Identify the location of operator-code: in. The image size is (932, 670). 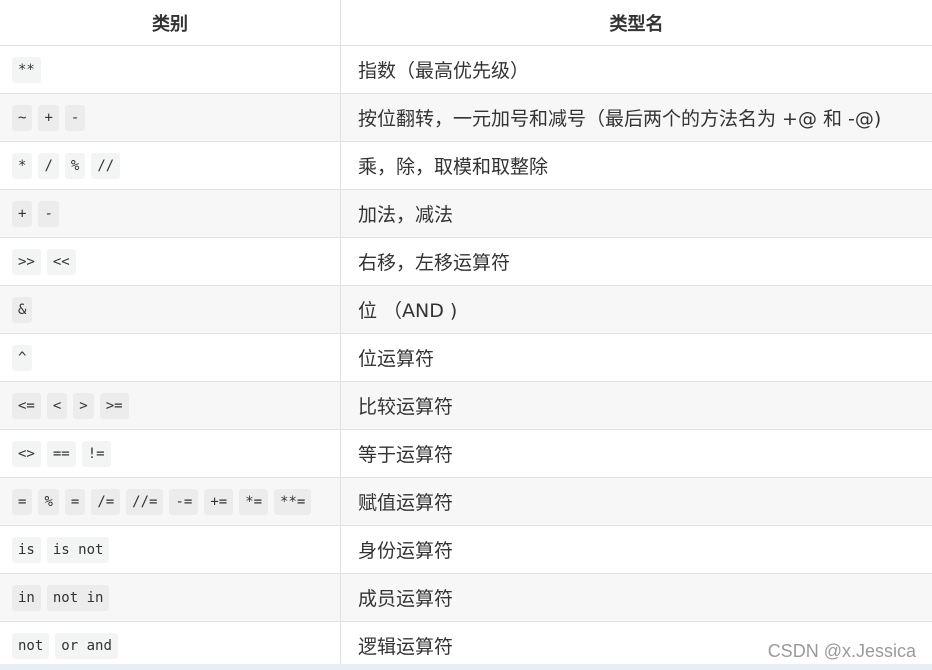
(26, 597).